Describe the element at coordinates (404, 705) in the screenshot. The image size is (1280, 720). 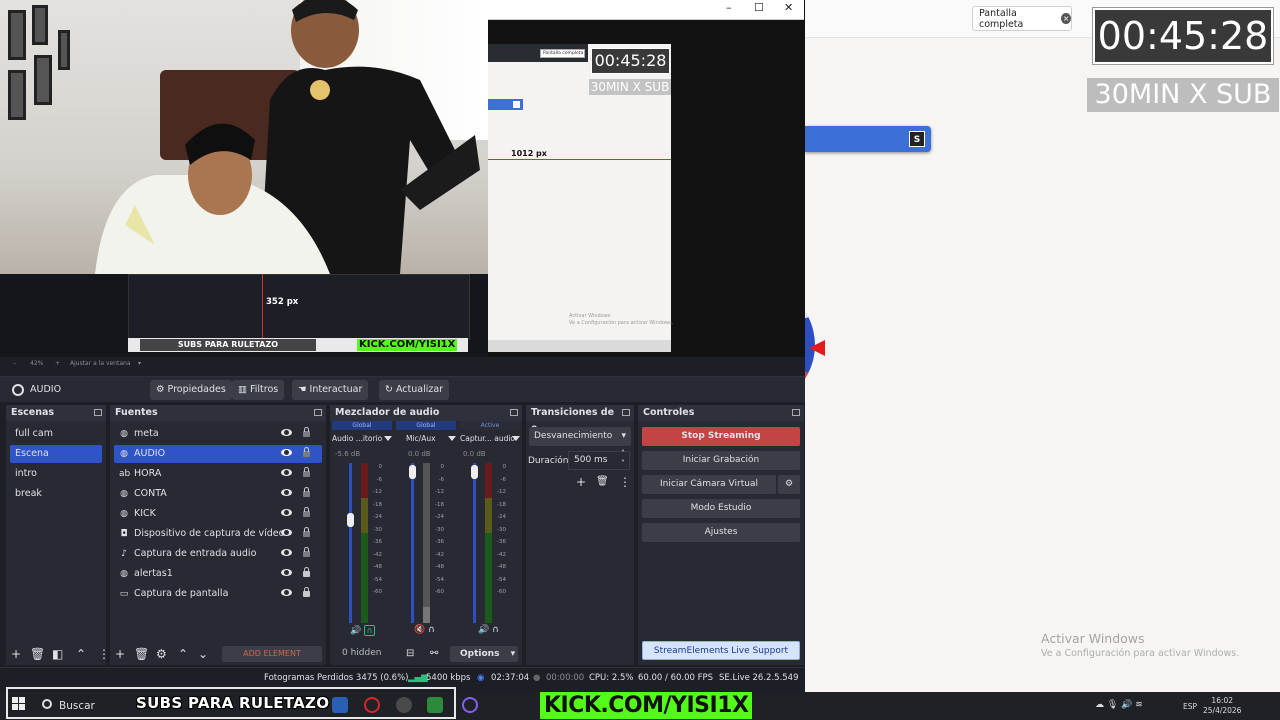
I see `obs-app-icon` at that location.